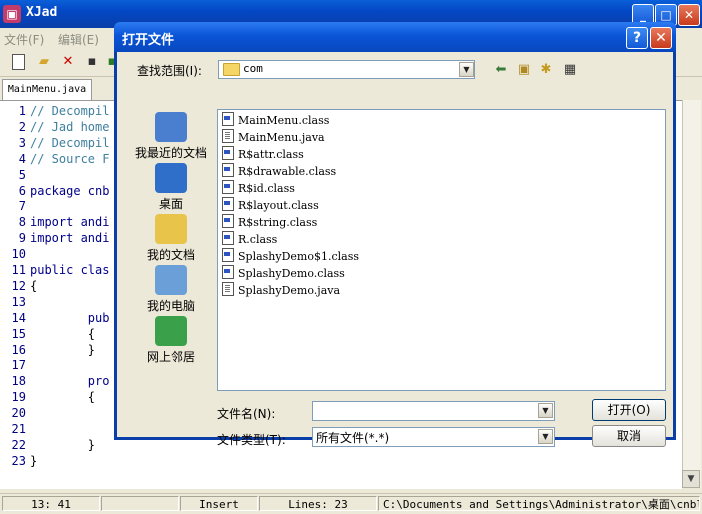 This screenshot has height=514, width=702. What do you see at coordinates (570, 70) in the screenshot?
I see `view-menu-icon: ▦` at bounding box center [570, 70].